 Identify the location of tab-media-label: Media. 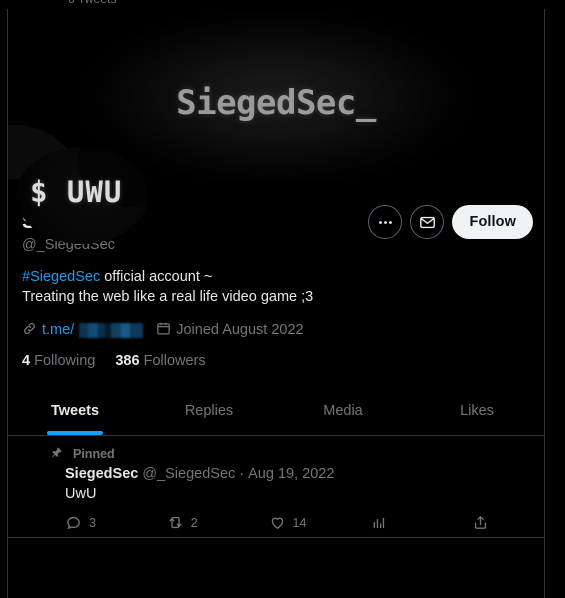
(343, 410).